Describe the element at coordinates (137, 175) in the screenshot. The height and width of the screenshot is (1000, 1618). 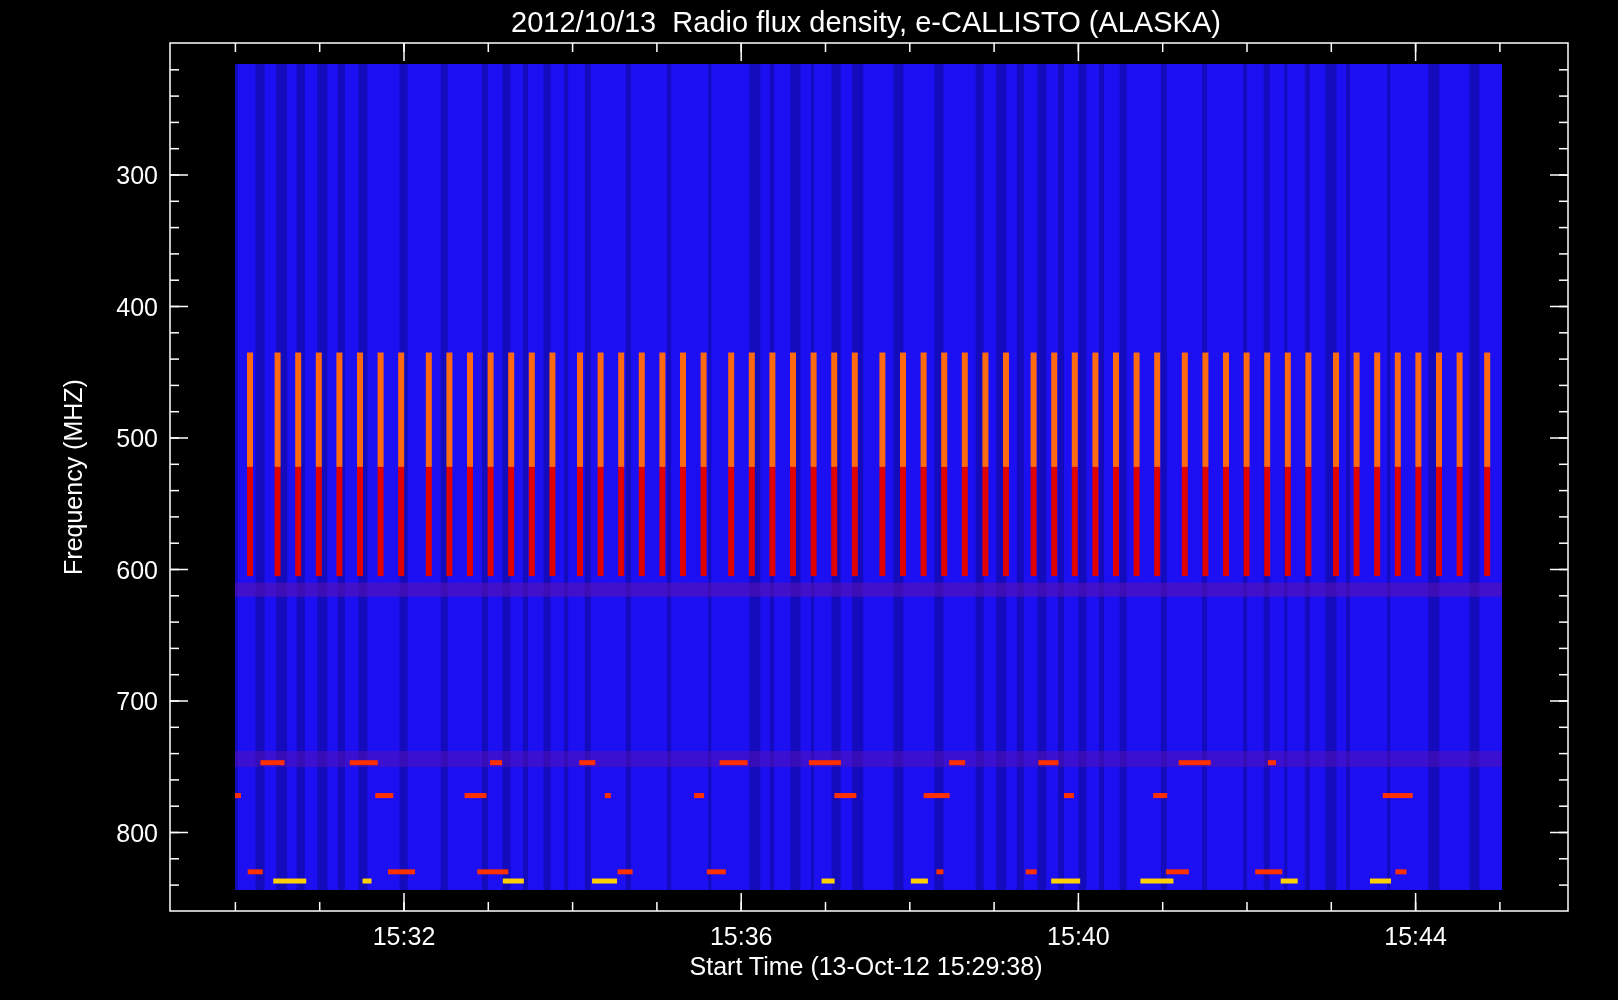
I see `y-tick-label: 300` at that location.